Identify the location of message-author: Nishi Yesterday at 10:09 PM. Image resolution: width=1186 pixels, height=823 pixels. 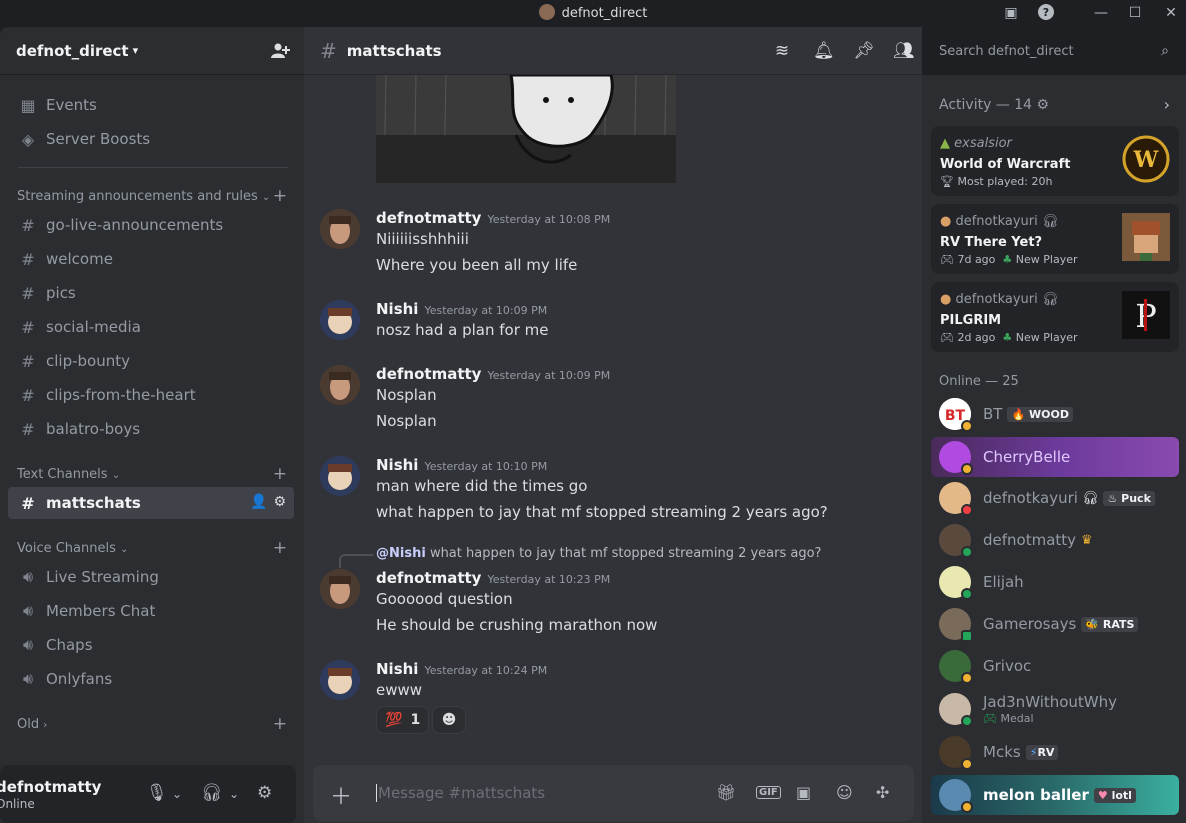
(461, 309).